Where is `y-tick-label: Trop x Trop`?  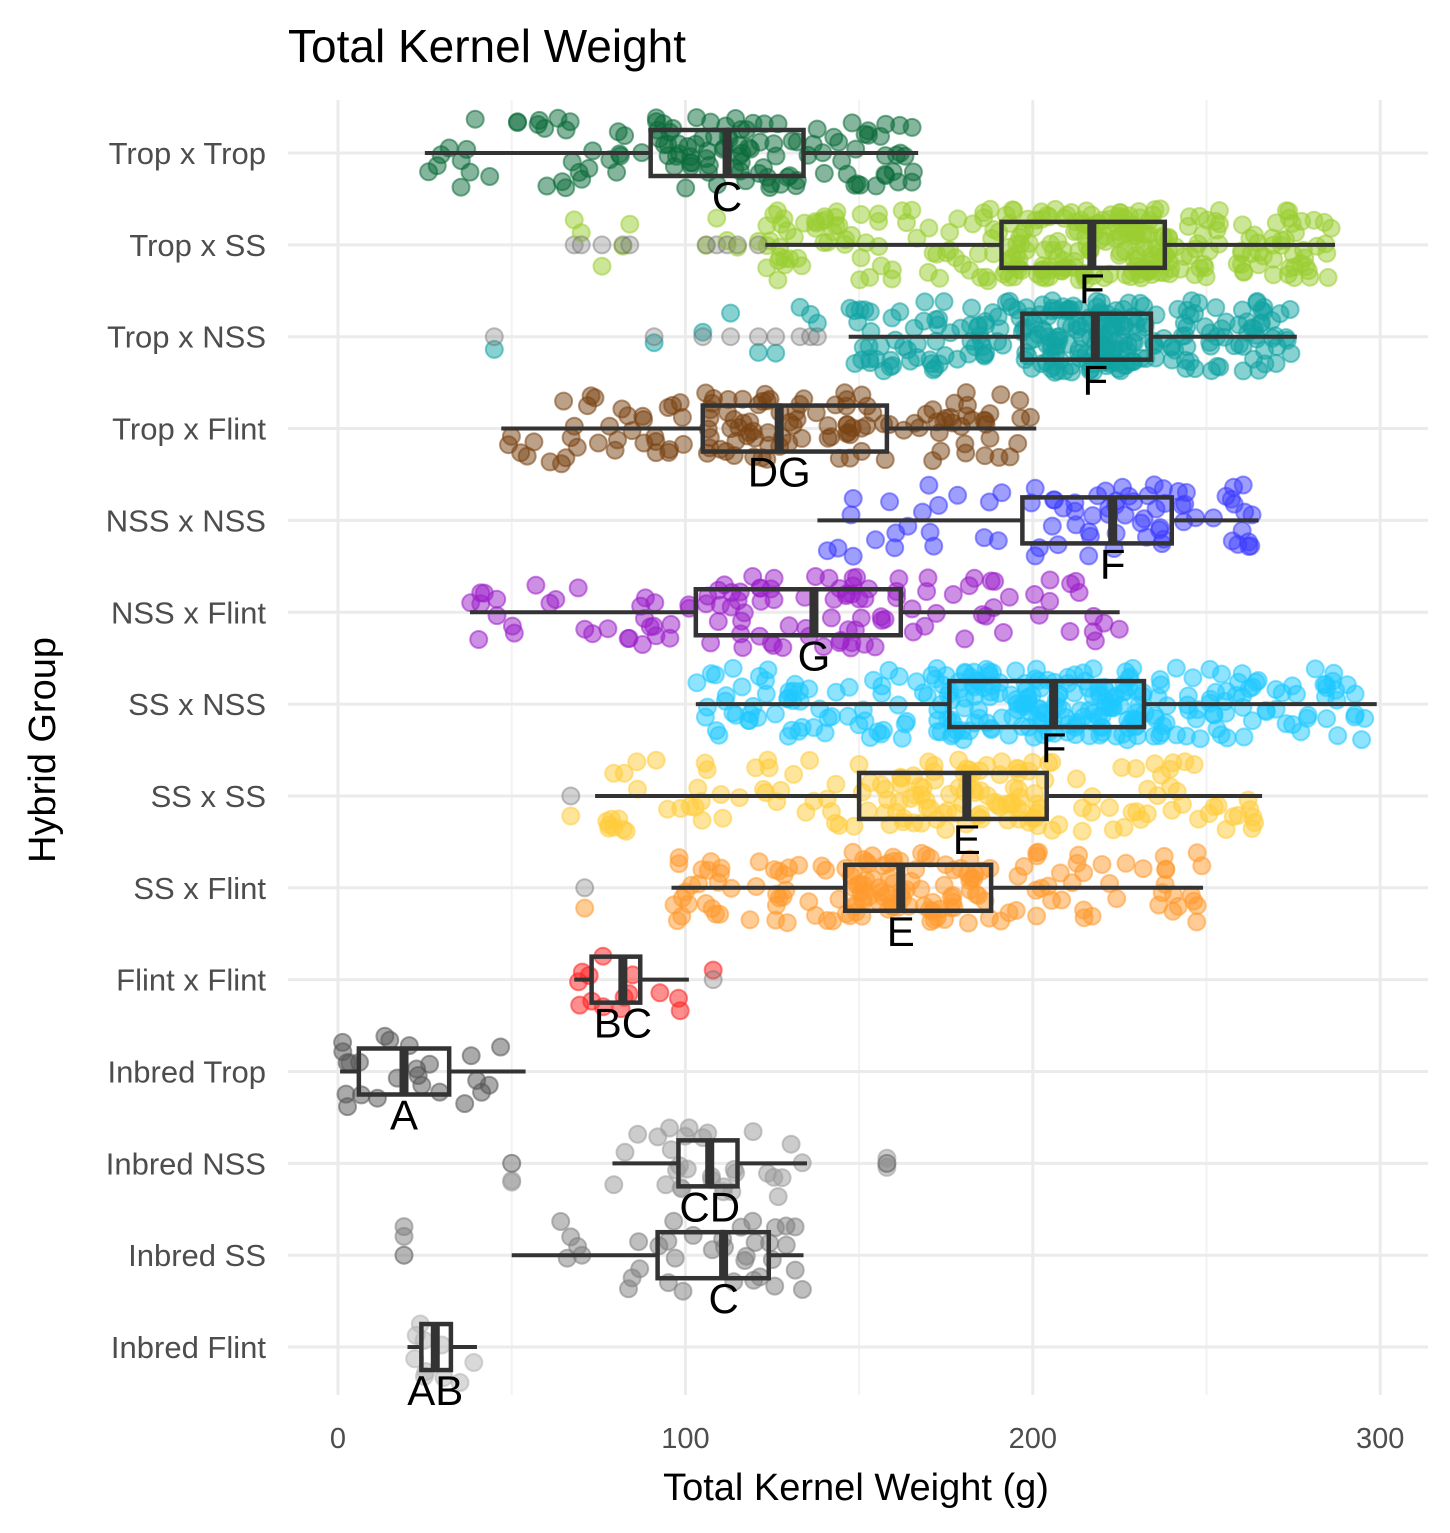 y-tick-label: Trop x Trop is located at coordinates (187, 153).